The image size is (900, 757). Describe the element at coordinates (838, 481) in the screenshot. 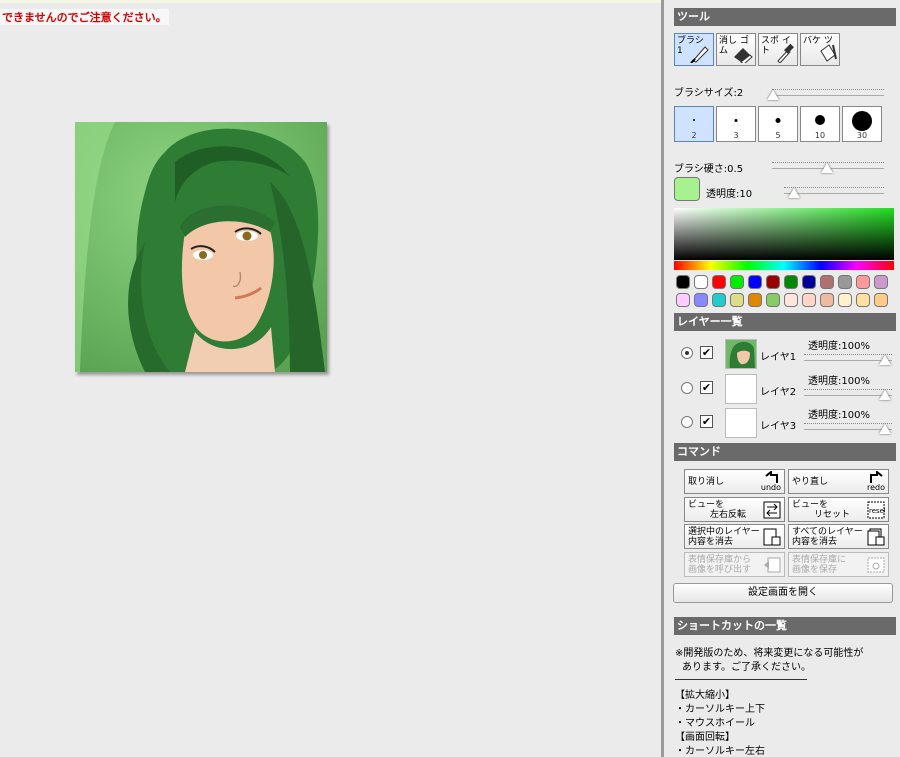

I see `redo-button: やり直し redo` at that location.